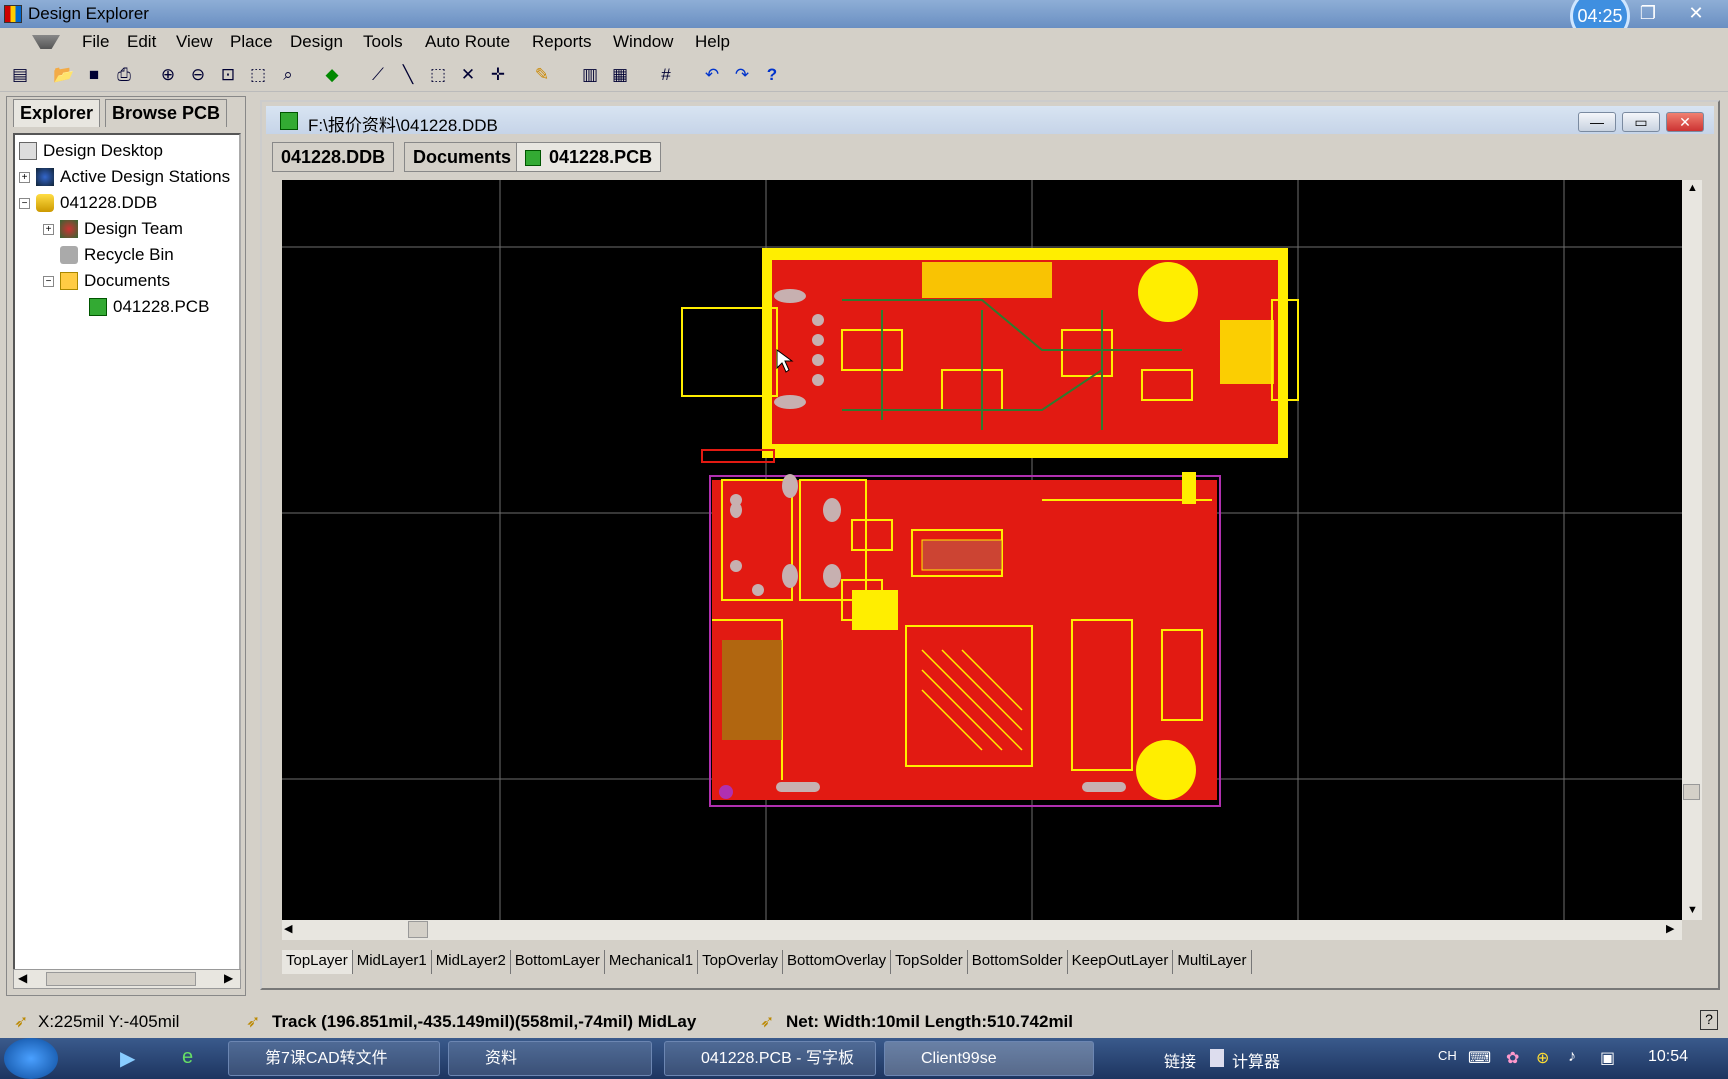  I want to click on tree-node-design-team: + Design Team, so click(113, 229).